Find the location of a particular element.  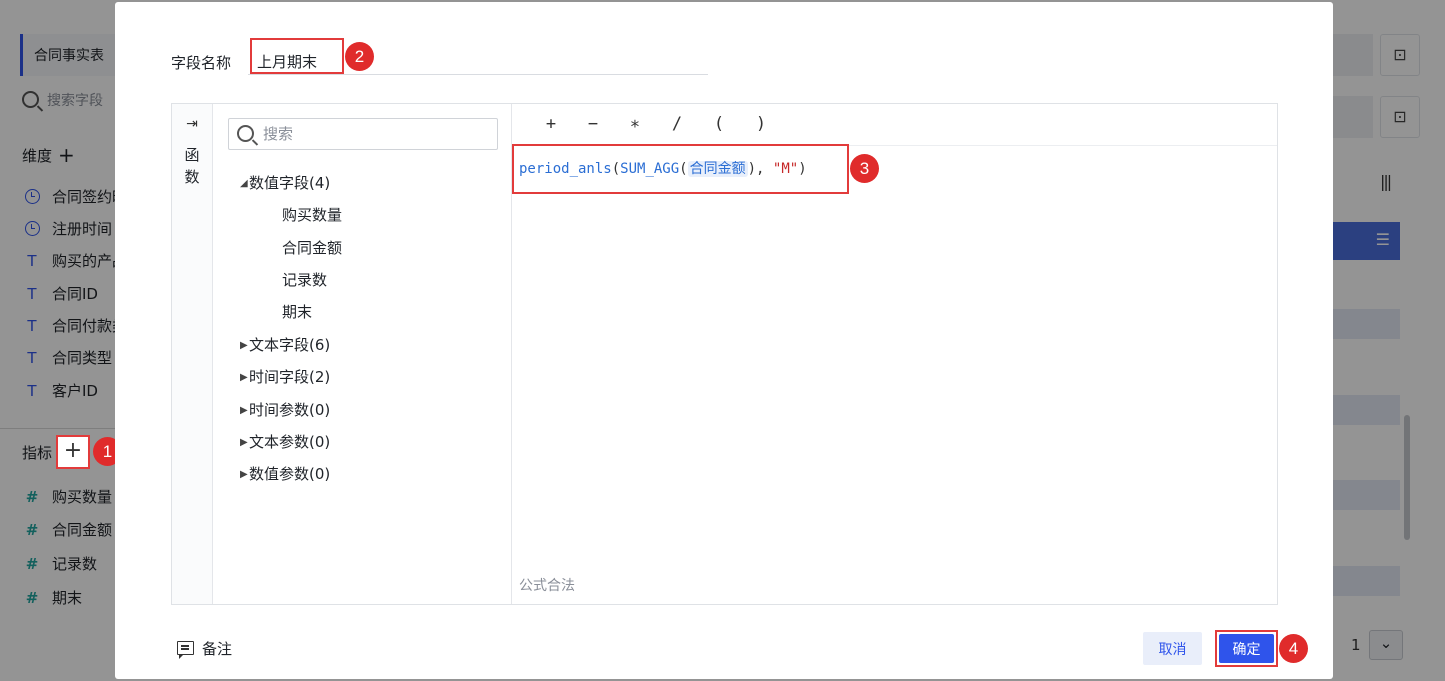

cancel-button: 取消 is located at coordinates (1172, 648).